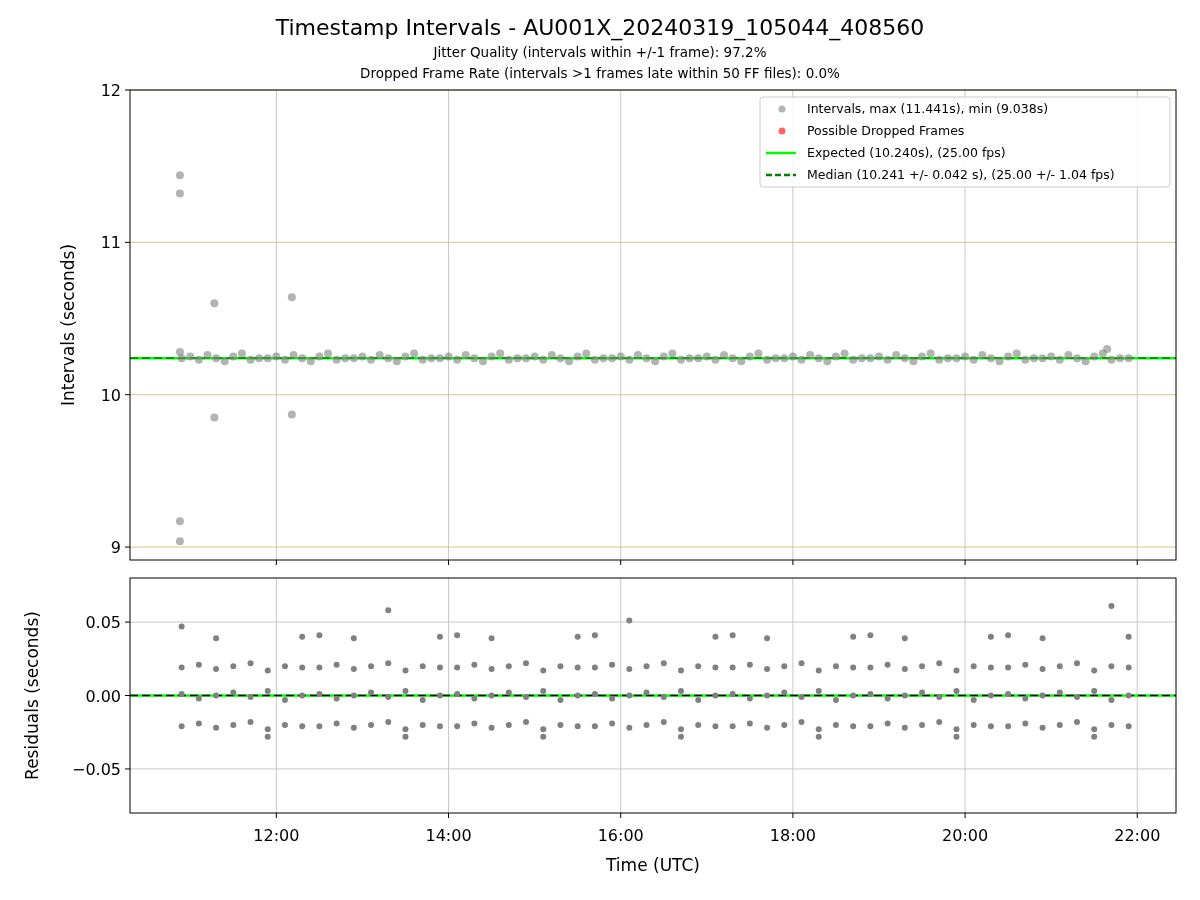 This screenshot has height=900, width=1200. Describe the element at coordinates (110, 395) in the screenshot. I see `tick-label: 10` at that location.